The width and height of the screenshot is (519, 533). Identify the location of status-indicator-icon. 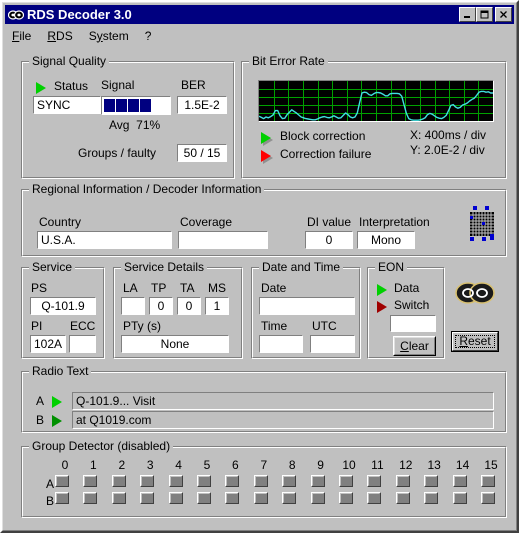
(41, 88).